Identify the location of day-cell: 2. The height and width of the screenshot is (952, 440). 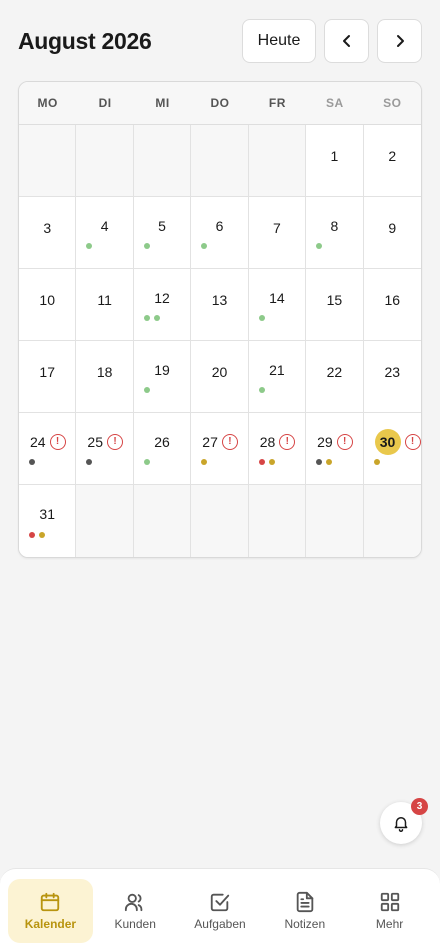
(392, 161).